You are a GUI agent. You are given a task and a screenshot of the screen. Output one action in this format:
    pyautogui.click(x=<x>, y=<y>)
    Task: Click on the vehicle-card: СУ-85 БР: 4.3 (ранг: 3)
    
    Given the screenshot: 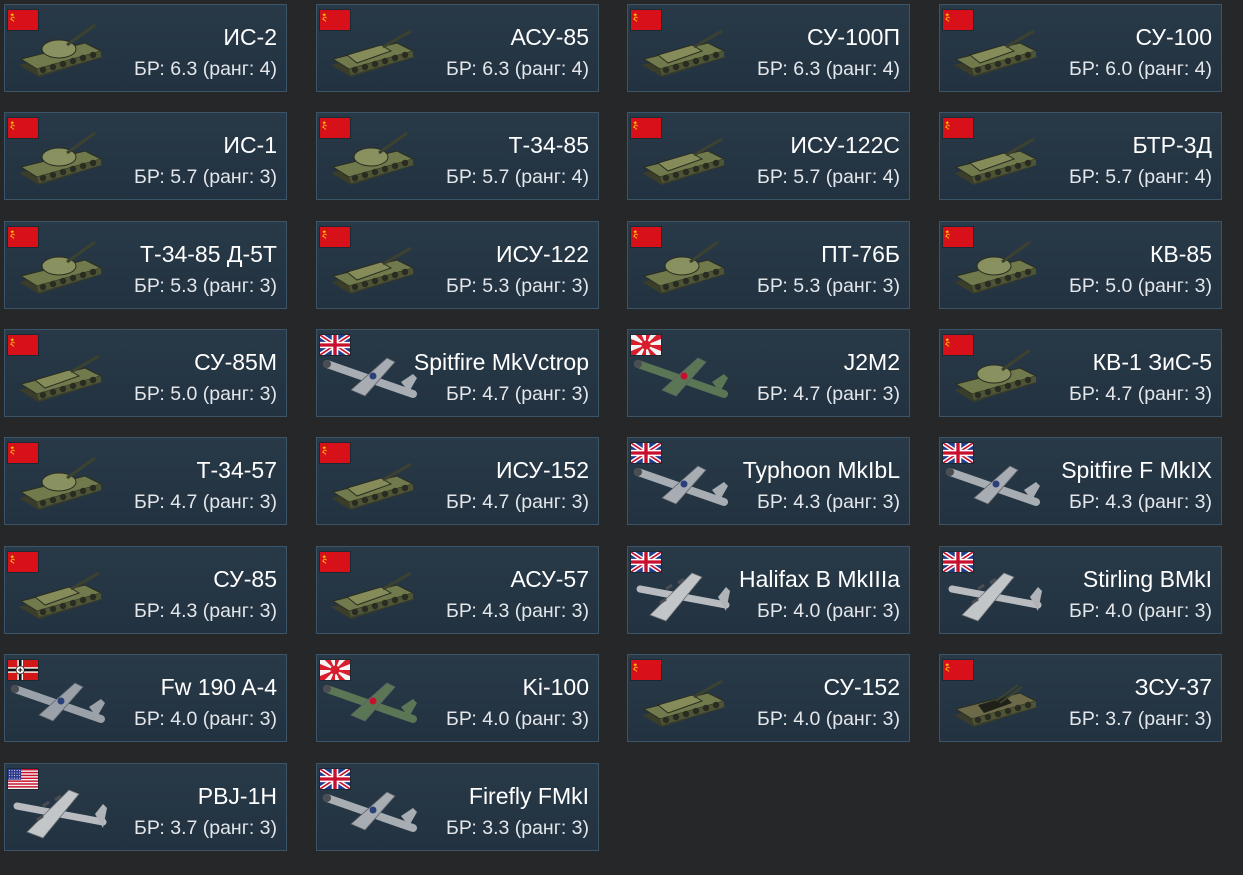 What is the action you would take?
    pyautogui.click(x=145, y=590)
    